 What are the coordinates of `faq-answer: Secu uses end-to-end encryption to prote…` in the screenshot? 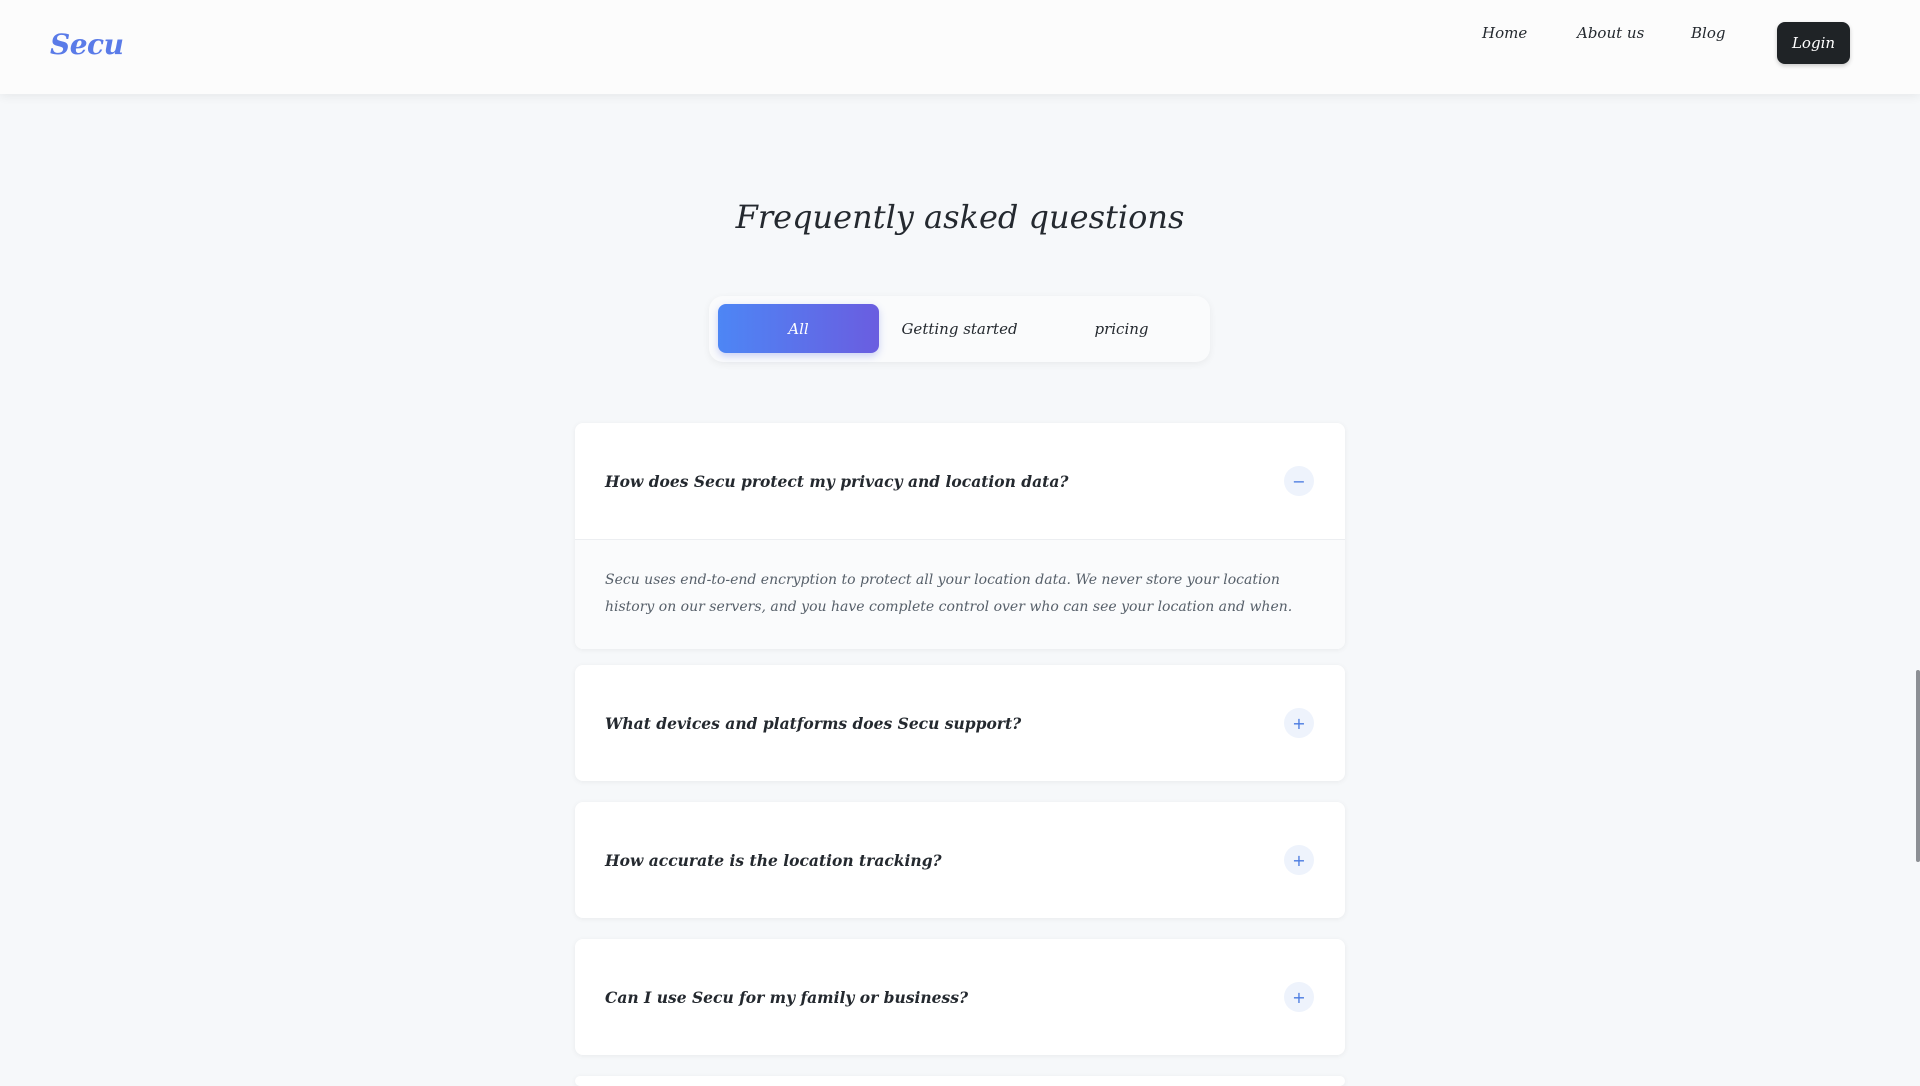 It's located at (960, 594).